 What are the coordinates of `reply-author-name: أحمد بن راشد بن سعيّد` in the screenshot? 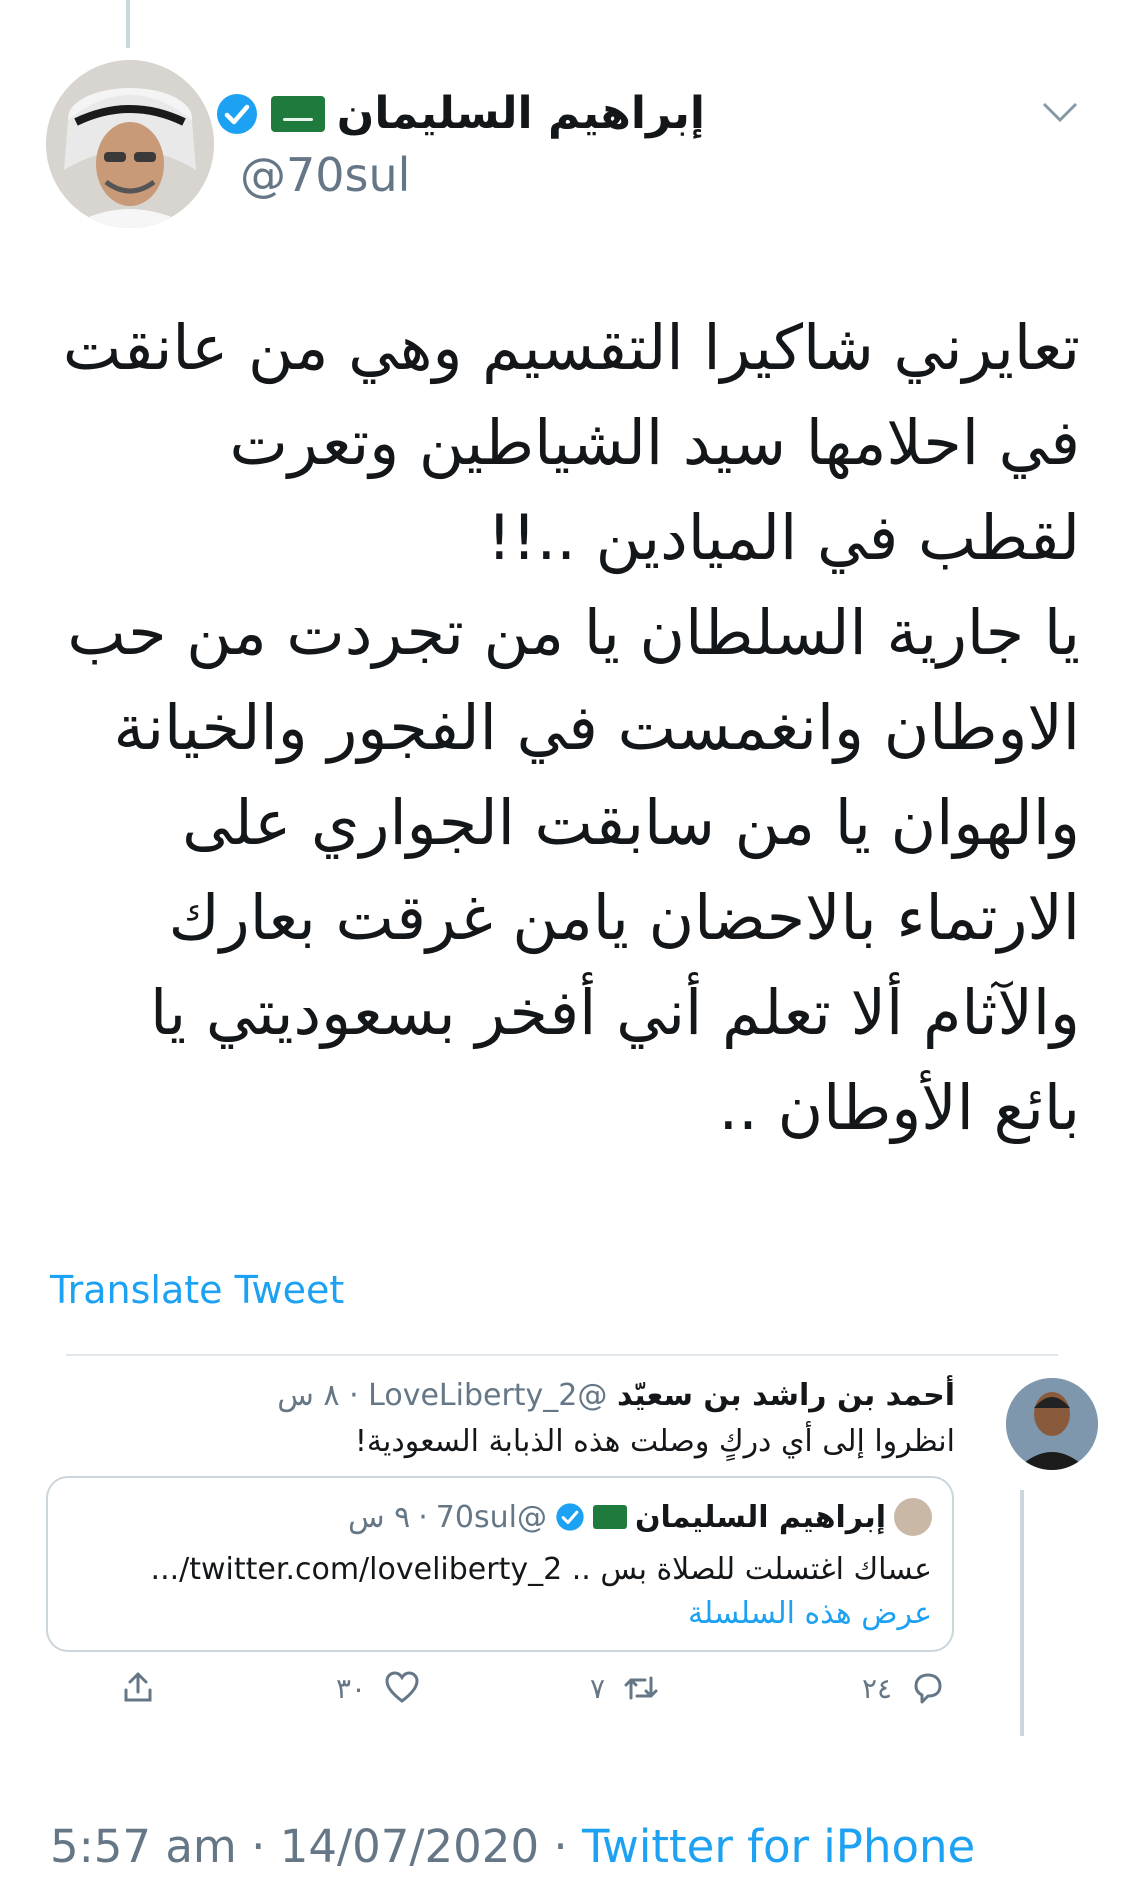 It's located at (786, 1395).